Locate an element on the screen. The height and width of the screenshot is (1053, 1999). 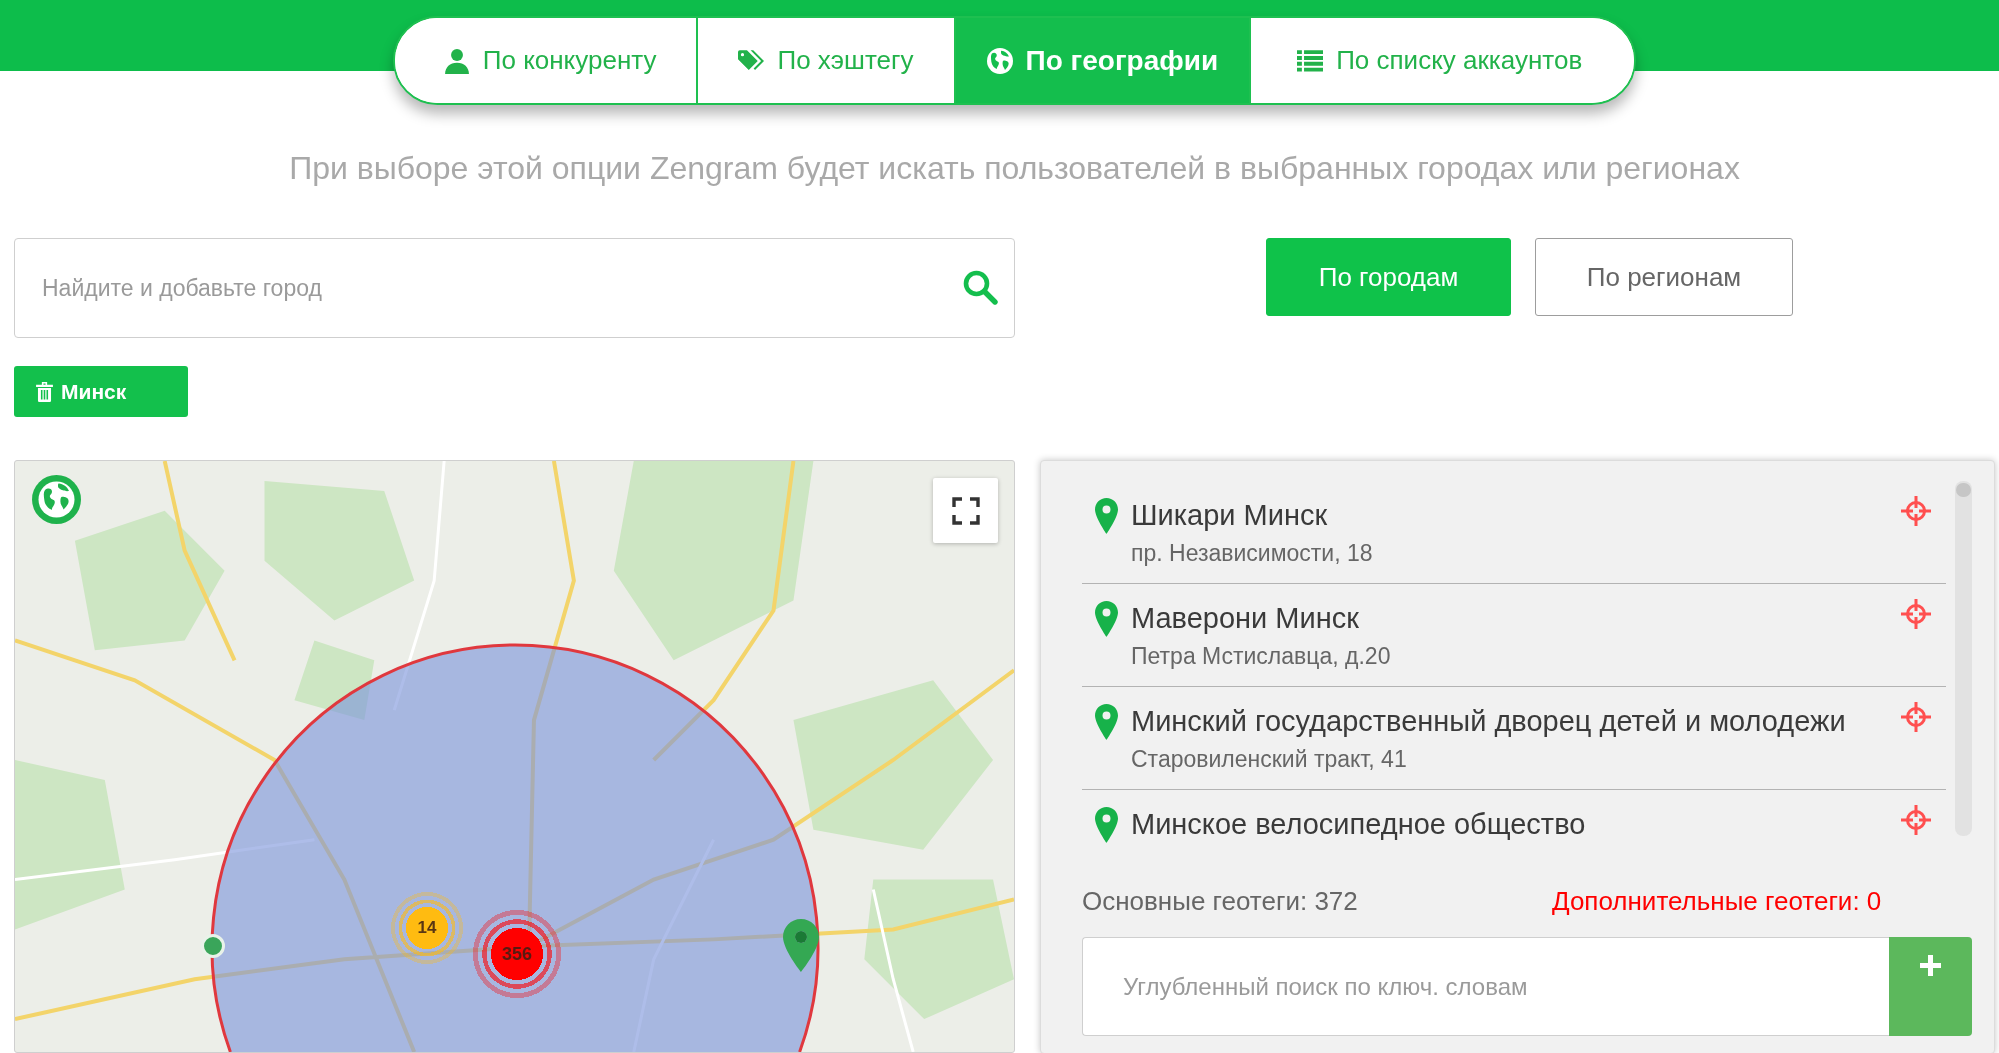
main-geotags-count: Основные геотеги: 372 is located at coordinates (1220, 901).